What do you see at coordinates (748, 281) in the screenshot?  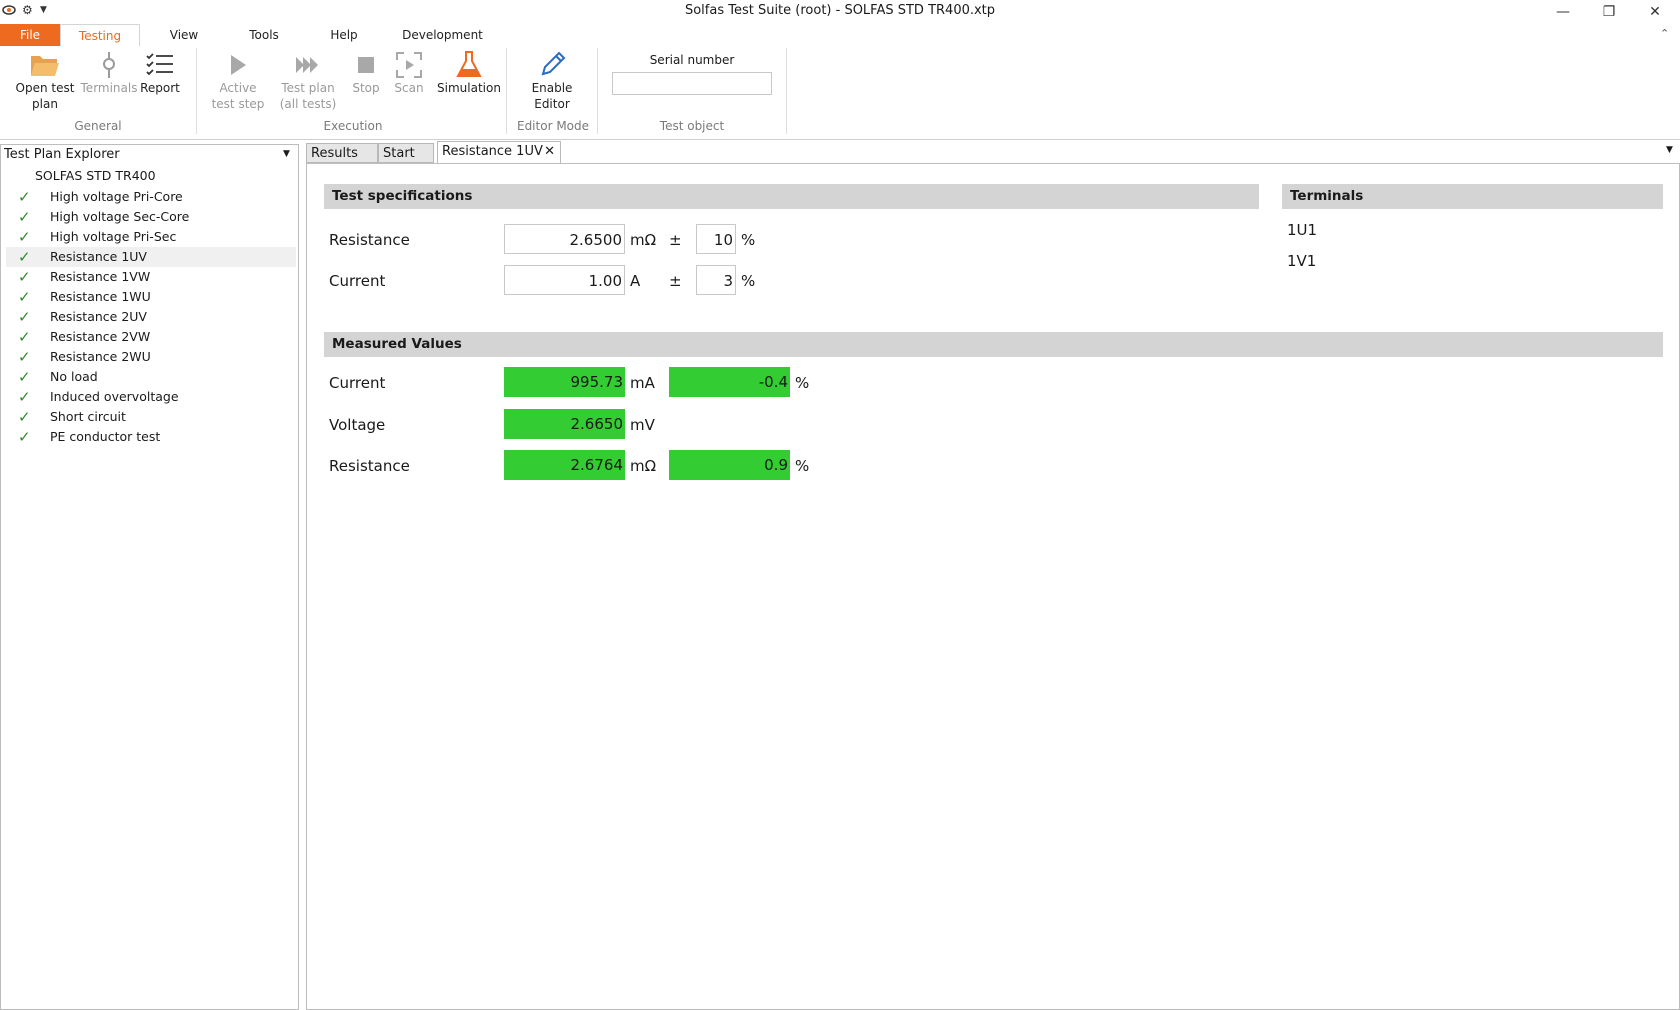 I see `spec-current-tolerance-unit: %` at bounding box center [748, 281].